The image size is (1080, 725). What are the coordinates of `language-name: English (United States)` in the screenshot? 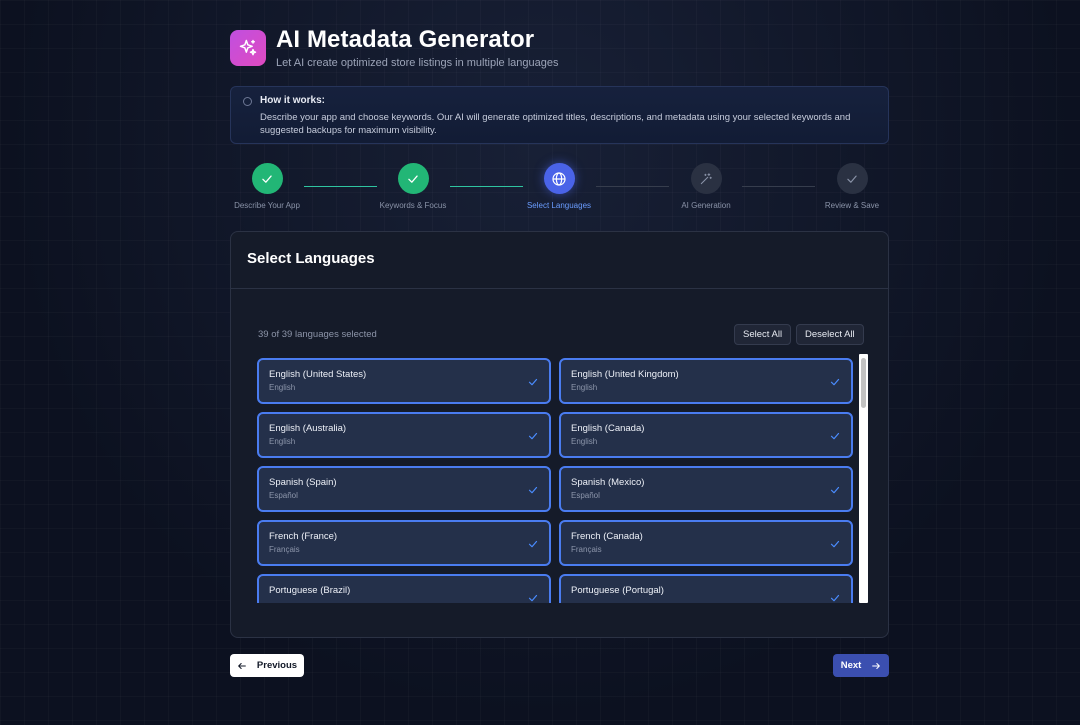 It's located at (318, 374).